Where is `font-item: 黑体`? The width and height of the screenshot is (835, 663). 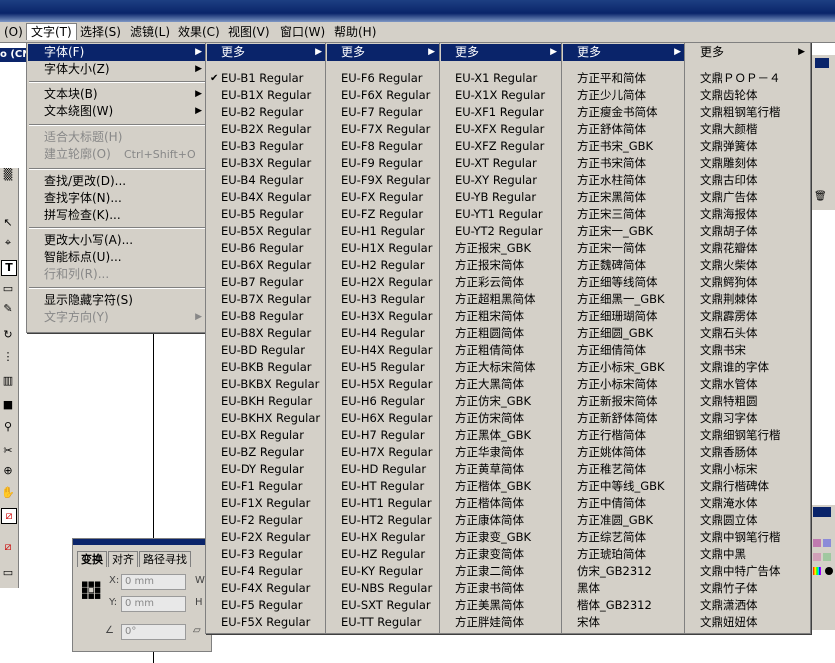
font-item: 黑体 is located at coordinates (624, 588).